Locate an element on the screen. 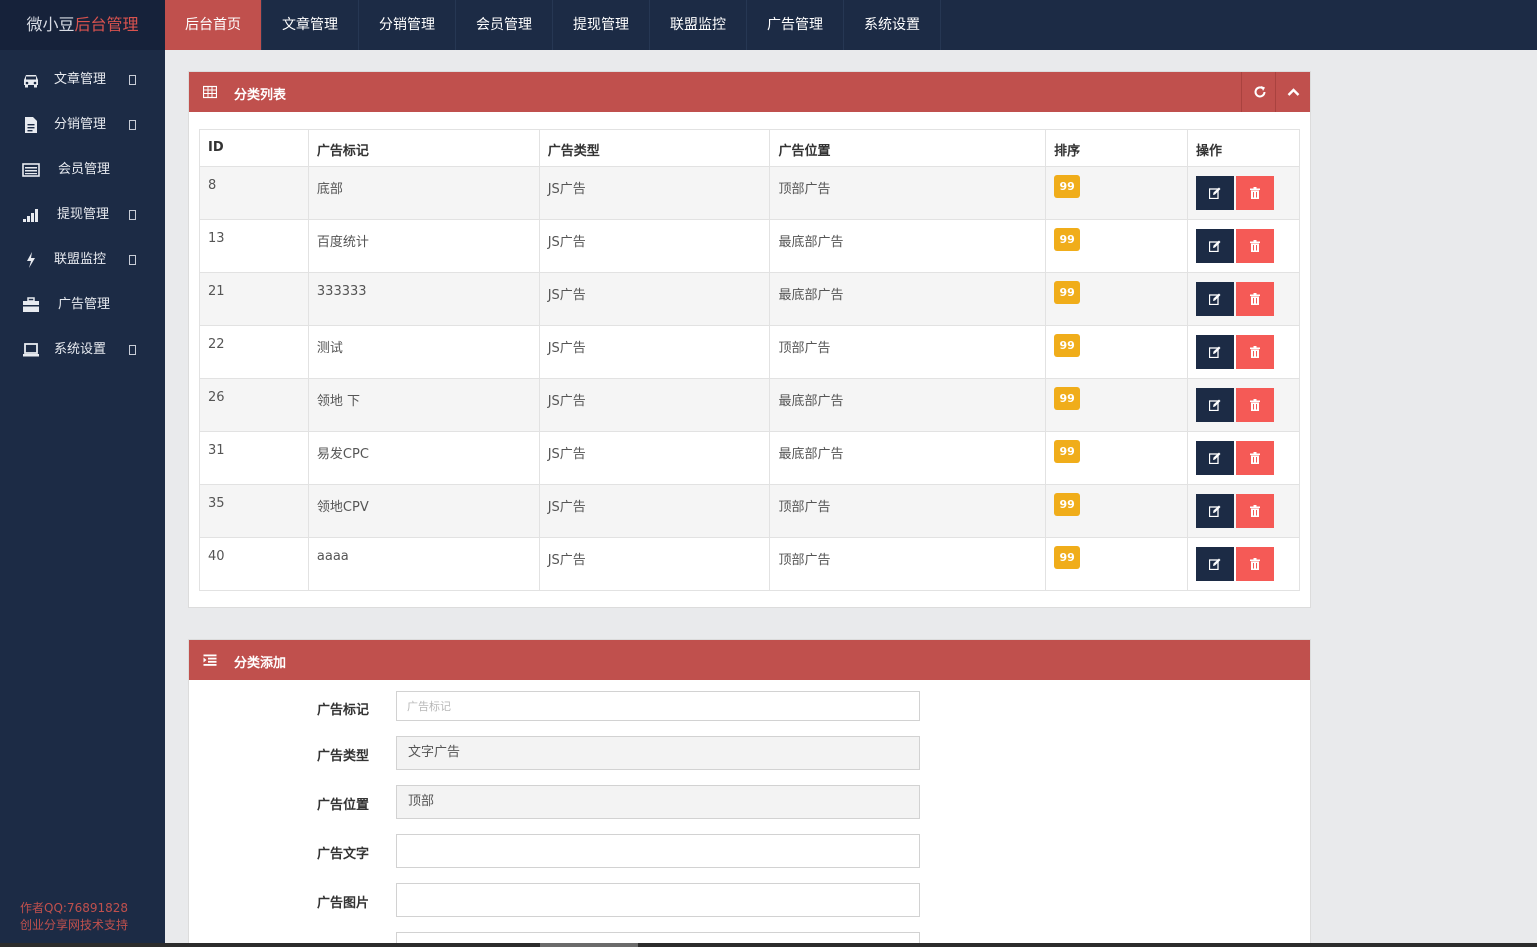 This screenshot has width=1537, height=947. table-row: 35 领地CPV JS广告 顶部广告 99 is located at coordinates (749, 511).